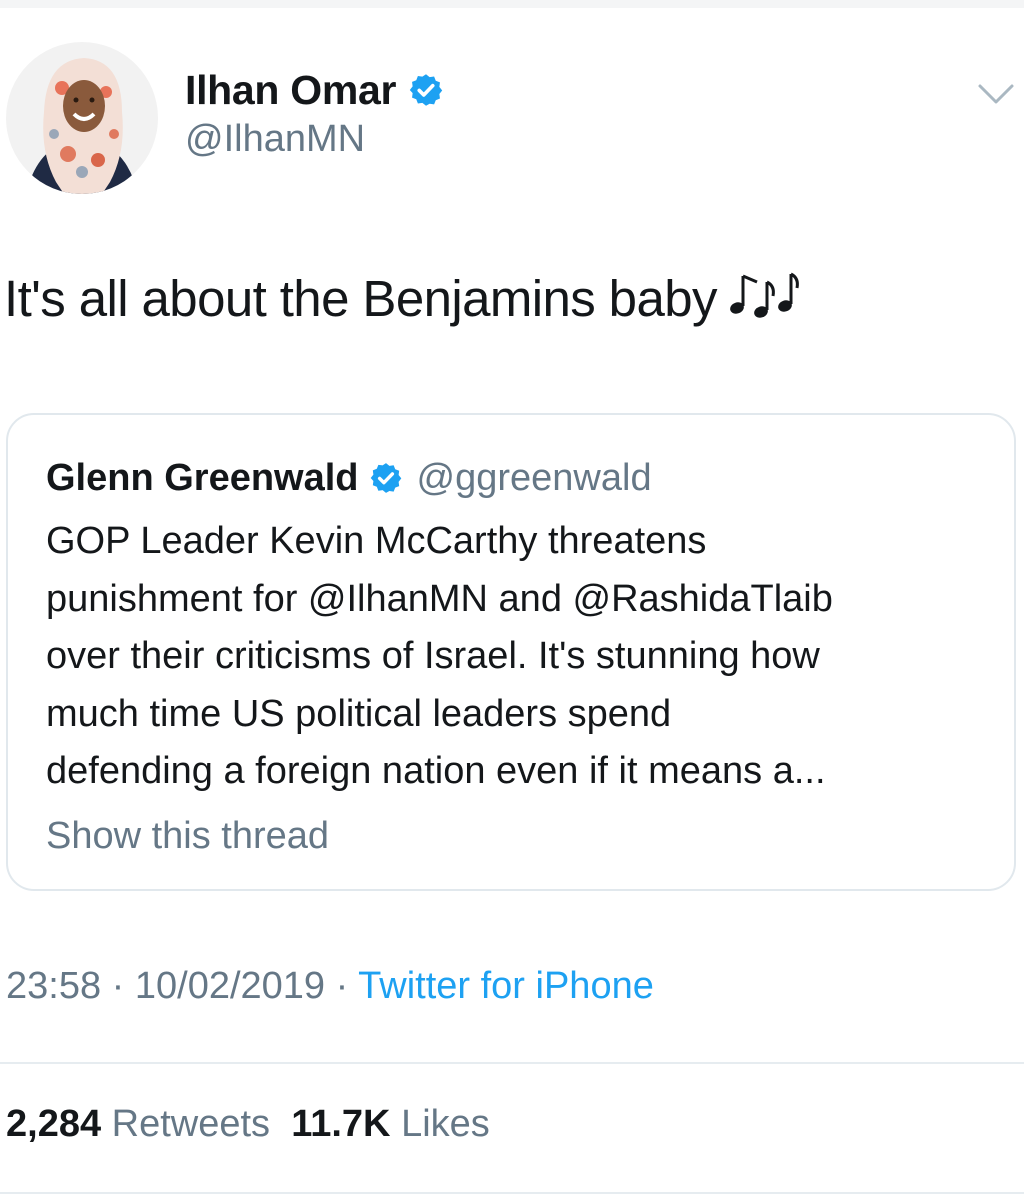 The width and height of the screenshot is (1024, 1198). What do you see at coordinates (534, 477) in the screenshot?
I see `quoted-author-handle: @ggreenwald` at bounding box center [534, 477].